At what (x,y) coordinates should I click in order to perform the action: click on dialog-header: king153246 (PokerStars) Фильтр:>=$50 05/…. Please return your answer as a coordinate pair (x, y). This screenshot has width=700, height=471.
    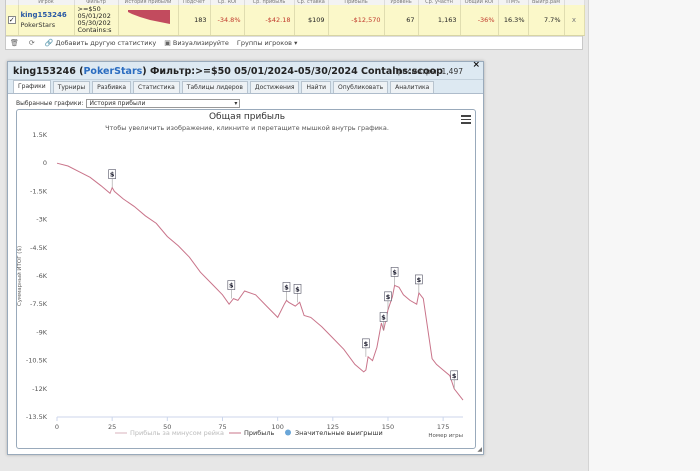
    Looking at the image, I should click on (245, 70).